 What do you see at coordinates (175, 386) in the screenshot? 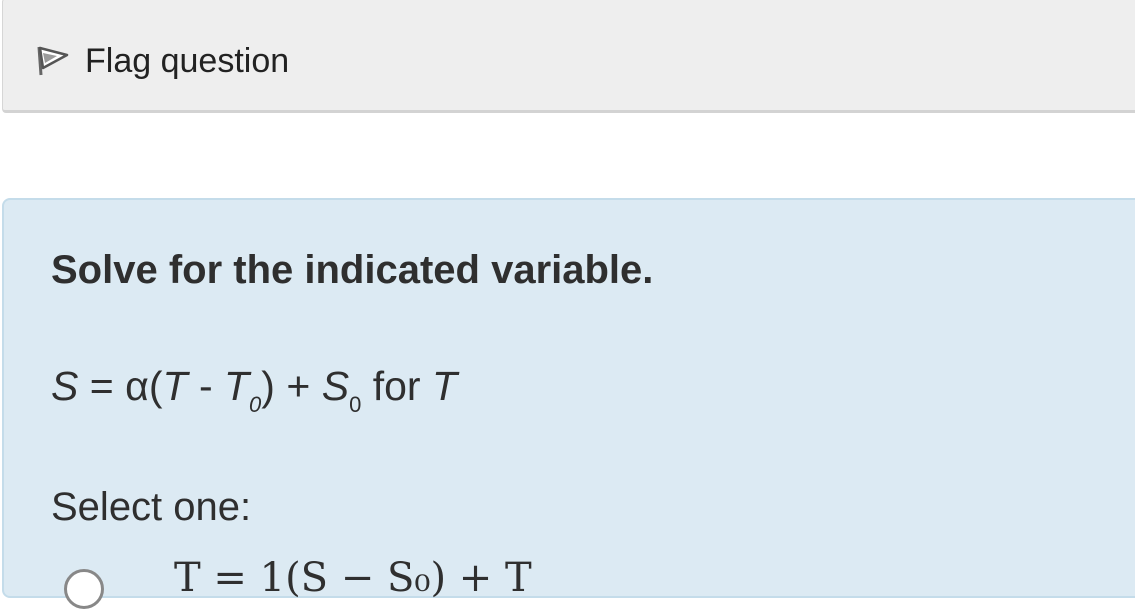
I see `eq-t: T` at bounding box center [175, 386].